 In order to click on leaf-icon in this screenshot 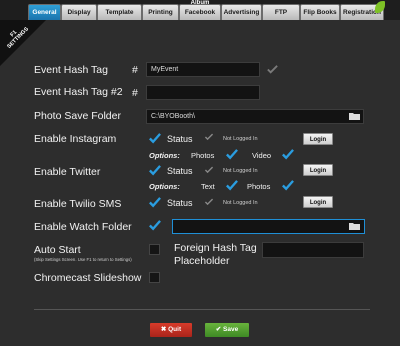, I will do `click(380, 7)`.